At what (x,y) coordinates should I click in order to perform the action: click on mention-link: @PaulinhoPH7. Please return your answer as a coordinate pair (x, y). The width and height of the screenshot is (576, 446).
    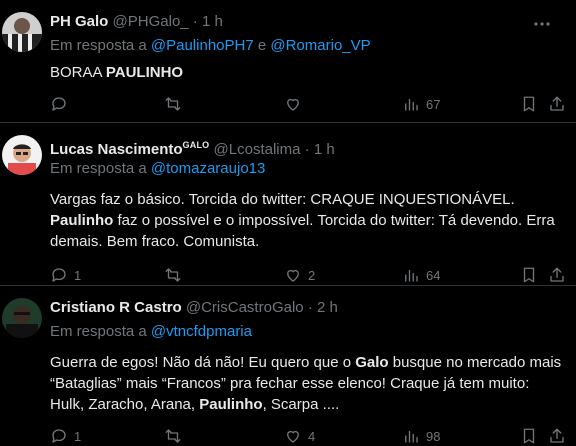
    Looking at the image, I should click on (202, 45).